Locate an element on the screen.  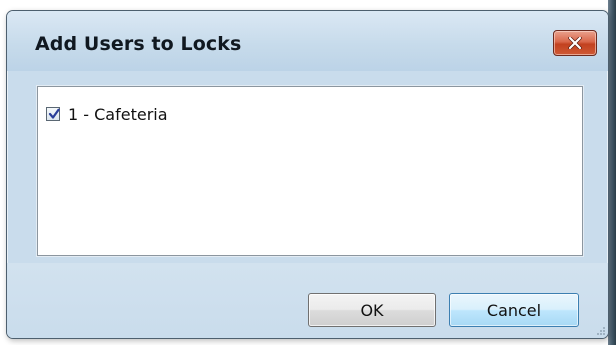
close-x-icon is located at coordinates (575, 43).